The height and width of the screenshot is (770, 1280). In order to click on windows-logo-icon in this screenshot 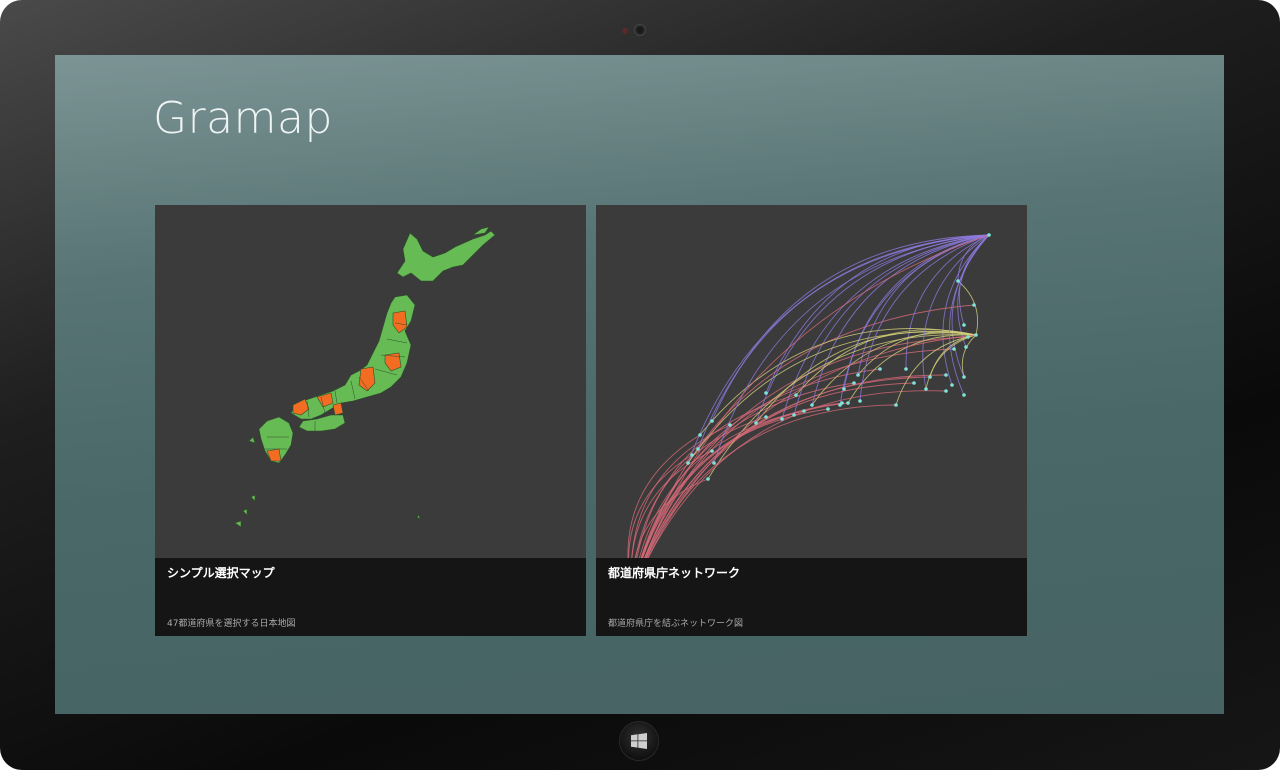, I will do `click(639, 741)`.